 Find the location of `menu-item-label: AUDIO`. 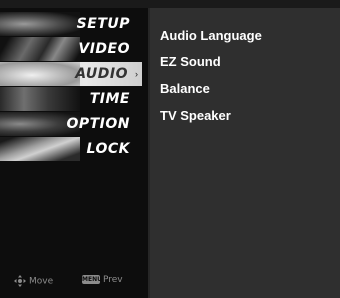

menu-item-label: AUDIO is located at coordinates (101, 74).